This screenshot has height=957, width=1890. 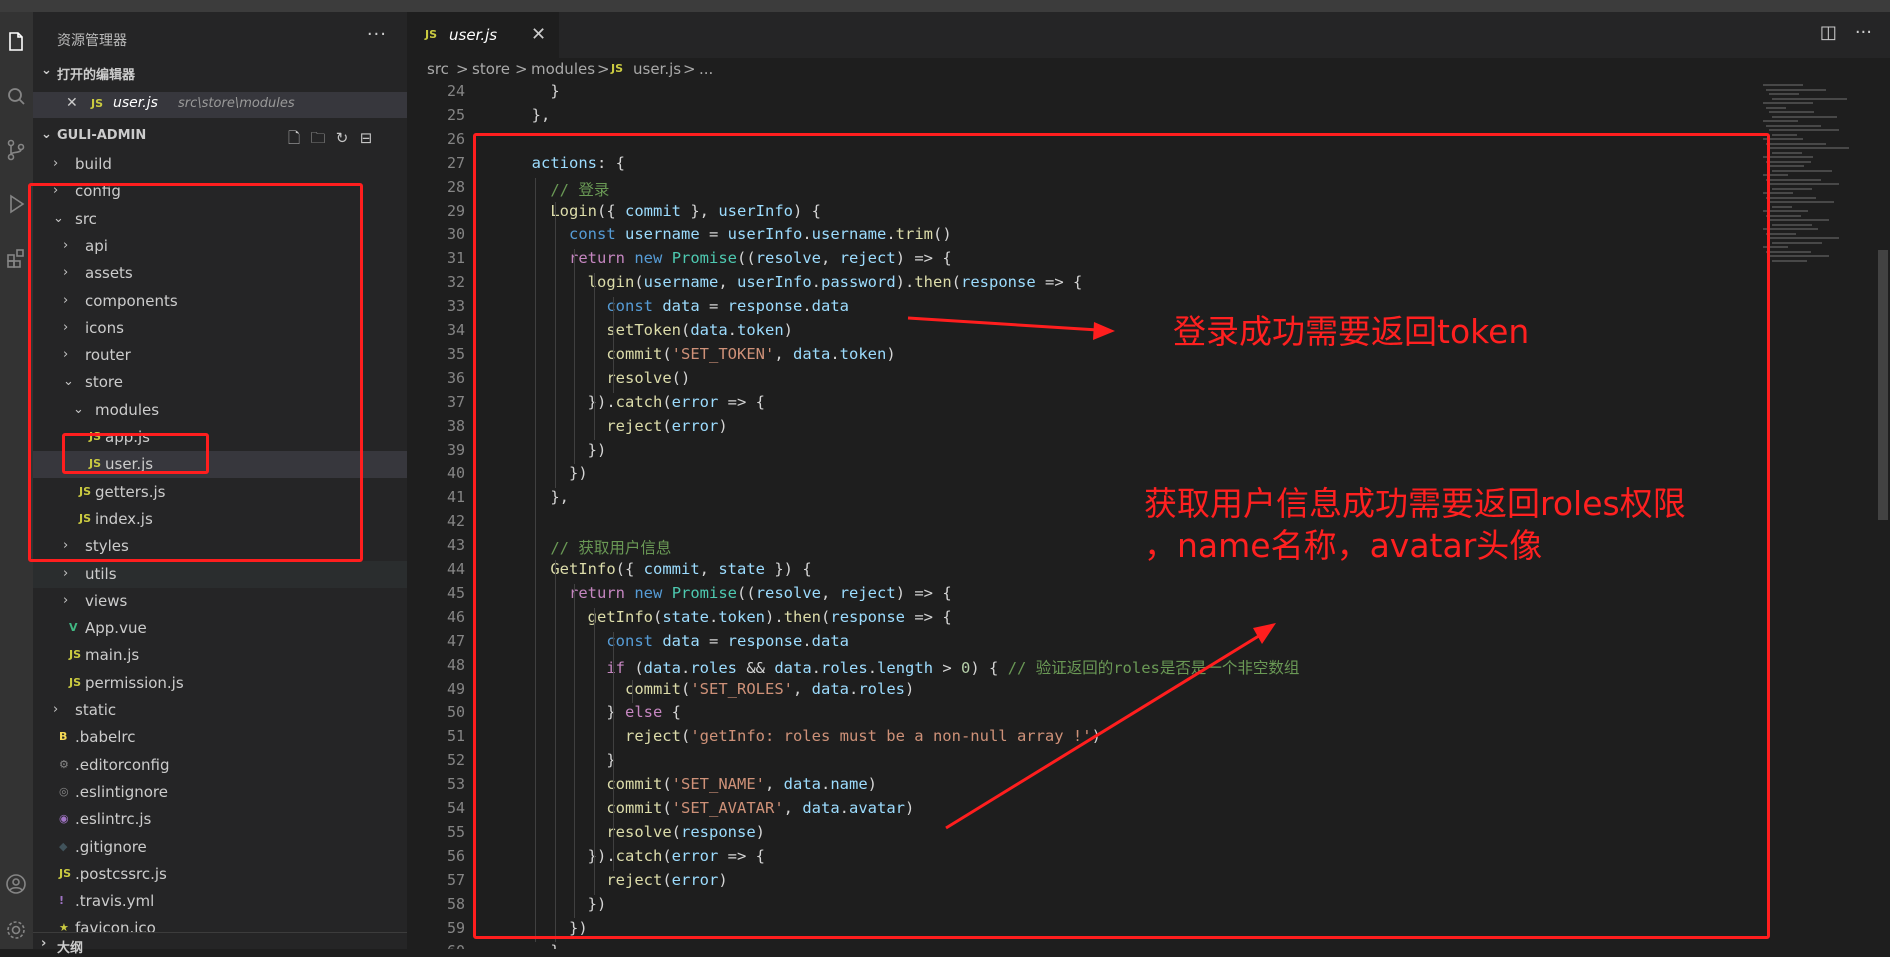 I want to click on tab-user-js: JS user.js ✕, so click(x=483, y=35).